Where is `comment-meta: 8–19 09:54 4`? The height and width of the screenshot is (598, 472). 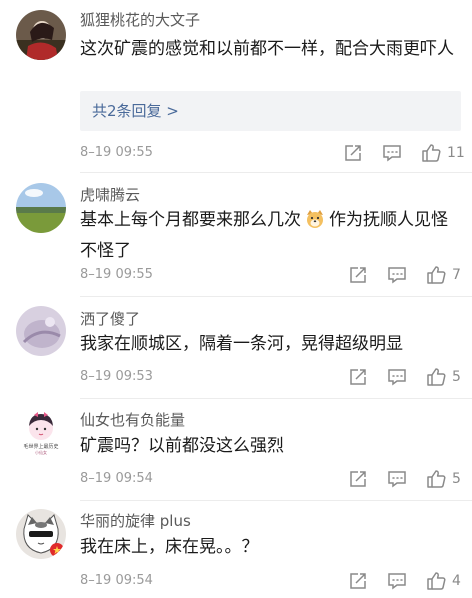
comment-meta: 8–19 09:54 4 is located at coordinates (271, 581).